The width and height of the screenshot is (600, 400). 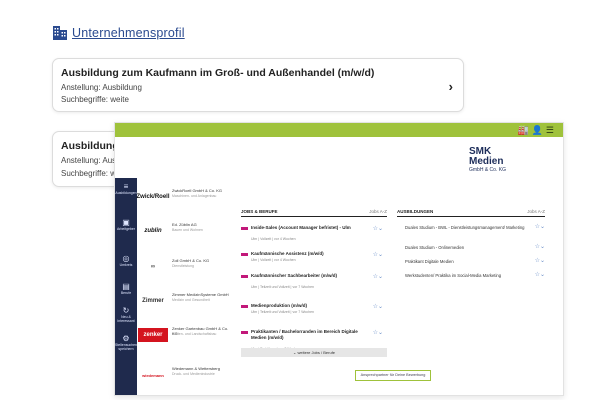 What do you see at coordinates (60, 33) in the screenshot?
I see `building-icon` at bounding box center [60, 33].